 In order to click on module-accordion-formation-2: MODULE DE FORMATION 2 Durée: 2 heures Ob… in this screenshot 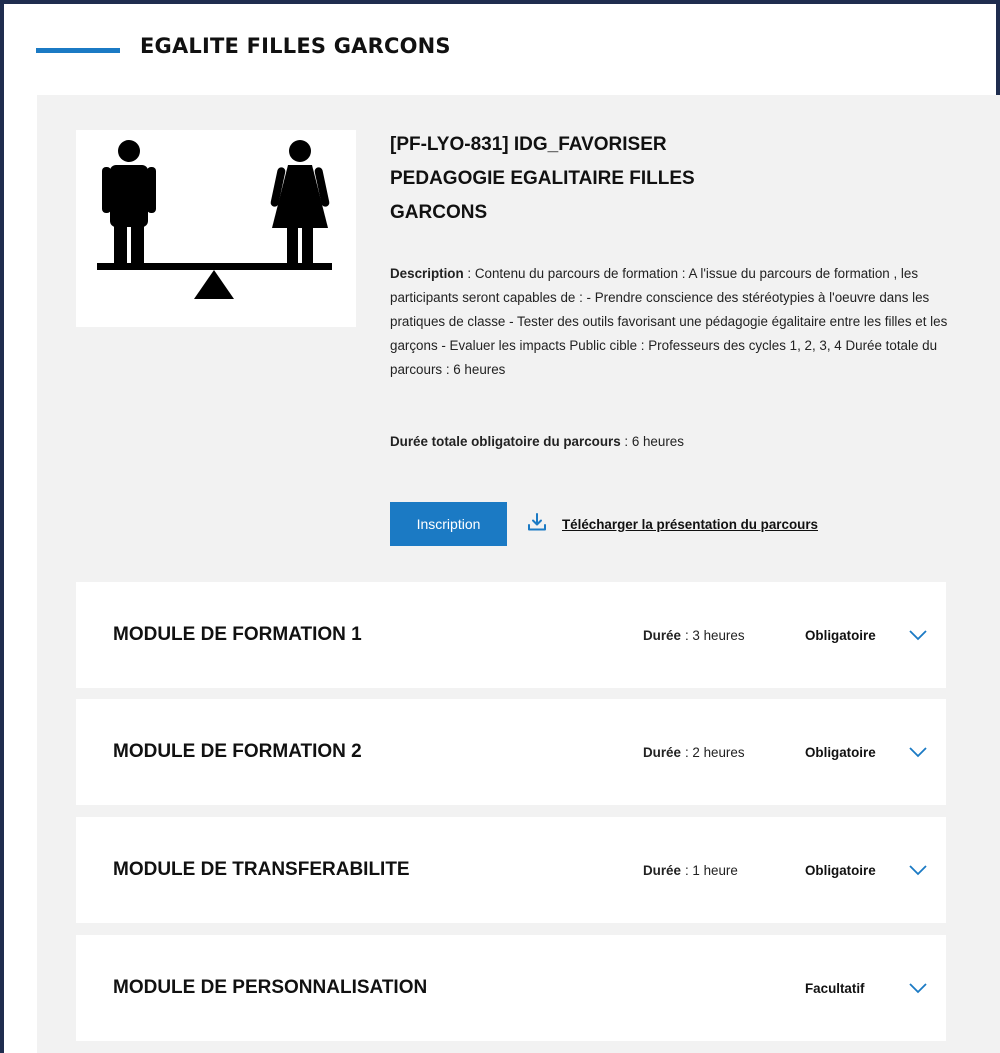, I will do `click(511, 752)`.